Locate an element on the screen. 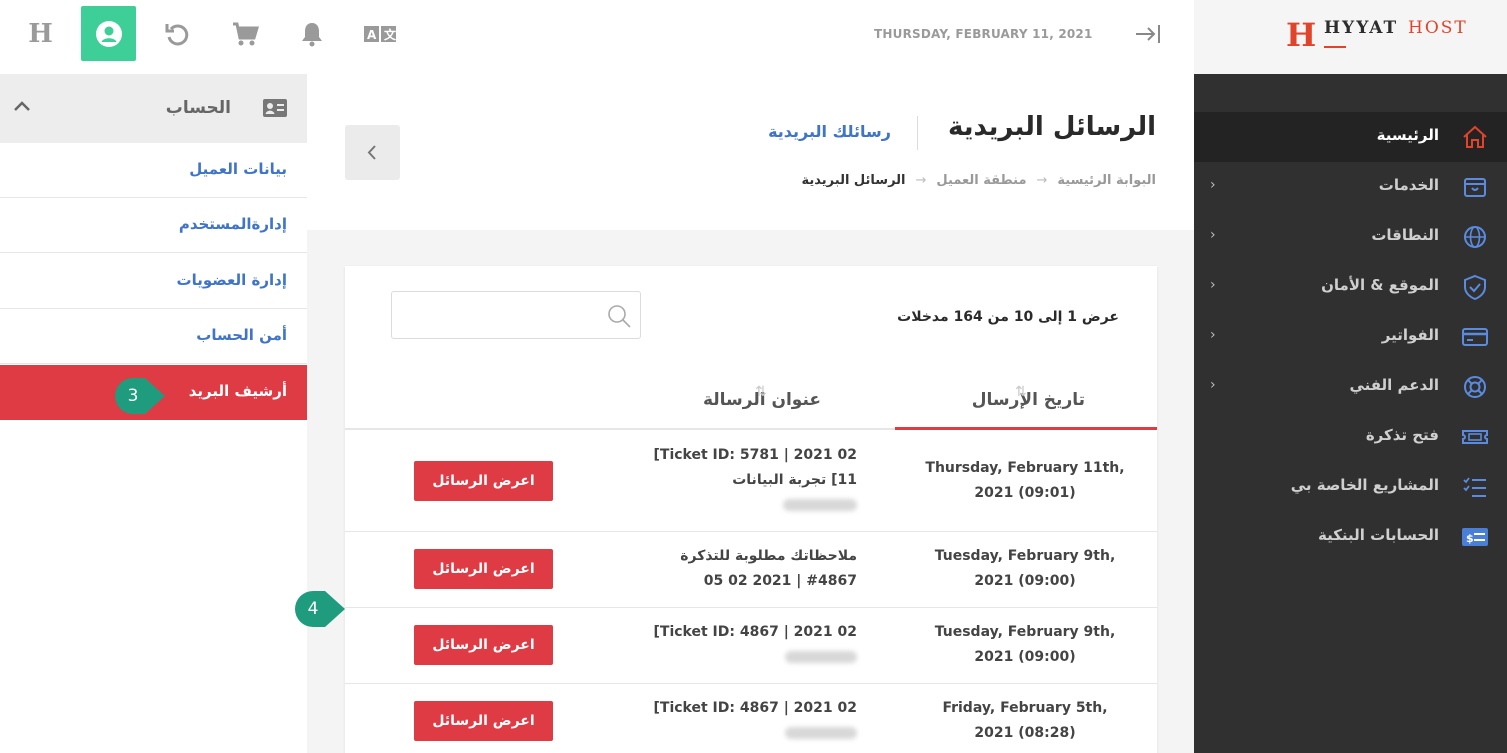  cart-icon is located at coordinates (245, 33).